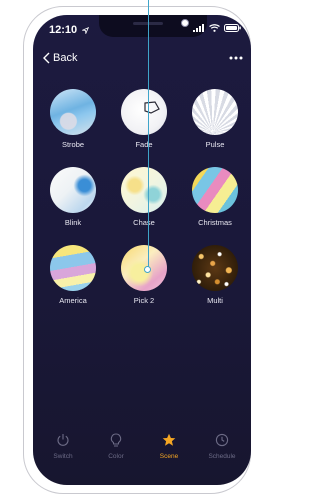 Image resolution: width=320 pixels, height=500 pixels. Describe the element at coordinates (86, 30) in the screenshot. I see `location-icon` at that location.